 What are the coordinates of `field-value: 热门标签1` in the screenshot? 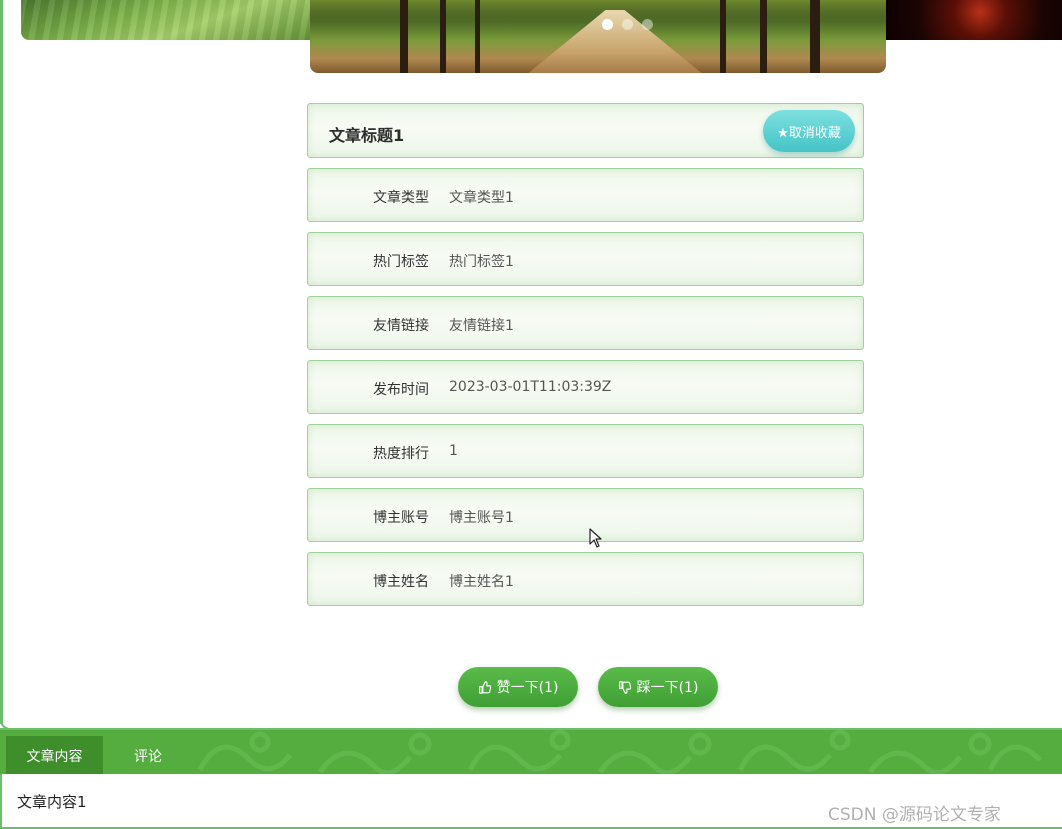 It's located at (481, 262).